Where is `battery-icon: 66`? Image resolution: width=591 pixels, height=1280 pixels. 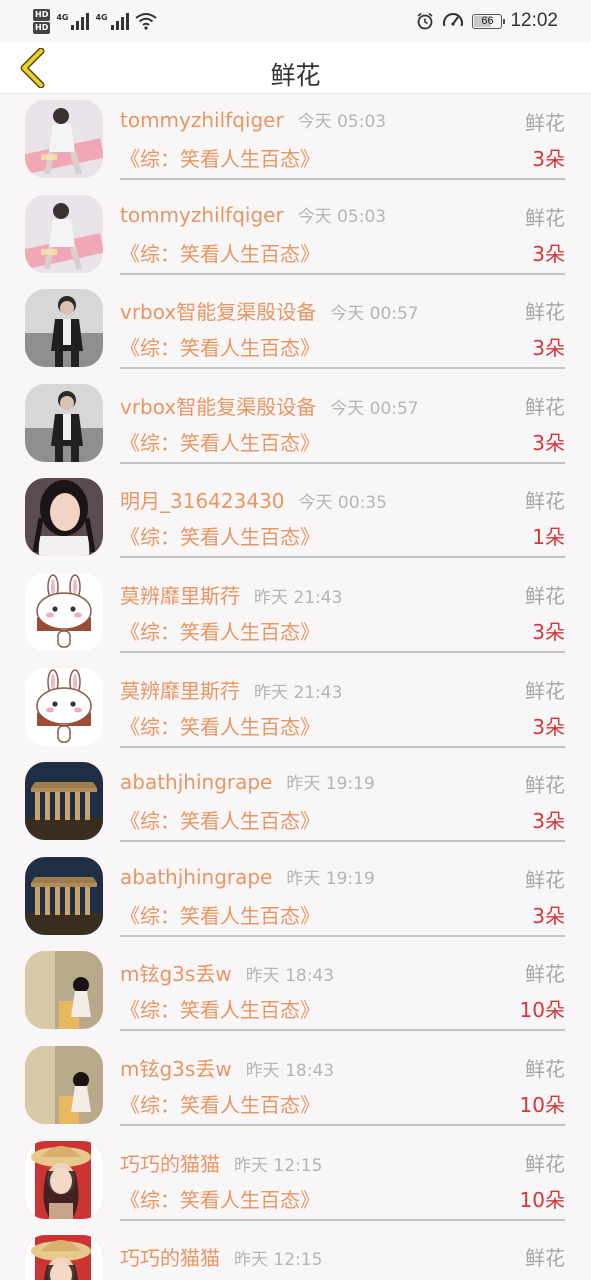
battery-icon: 66 is located at coordinates (489, 21).